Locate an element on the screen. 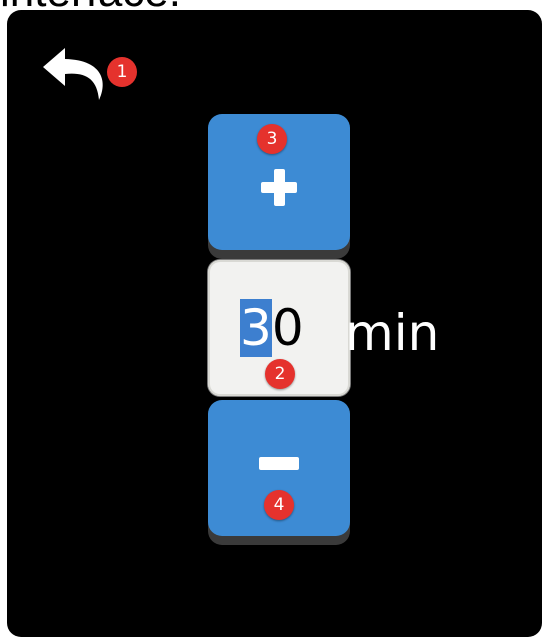  annotation-marker-decrement: 4 is located at coordinates (279, 505).